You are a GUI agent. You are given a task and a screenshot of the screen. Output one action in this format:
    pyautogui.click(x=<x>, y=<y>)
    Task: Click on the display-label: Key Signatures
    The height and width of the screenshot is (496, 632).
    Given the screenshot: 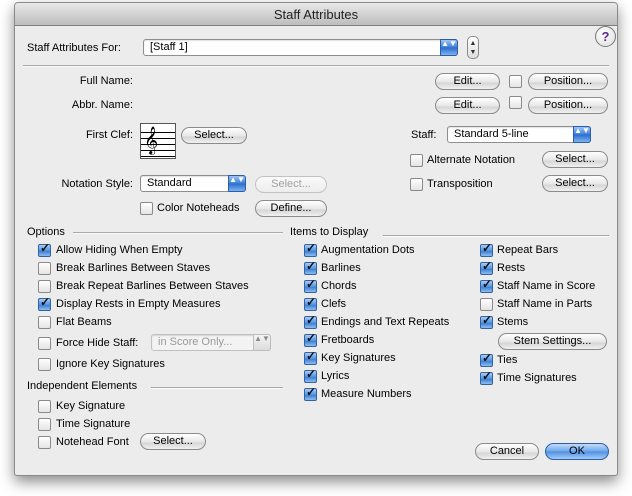 What is the action you would take?
    pyautogui.click(x=358, y=358)
    